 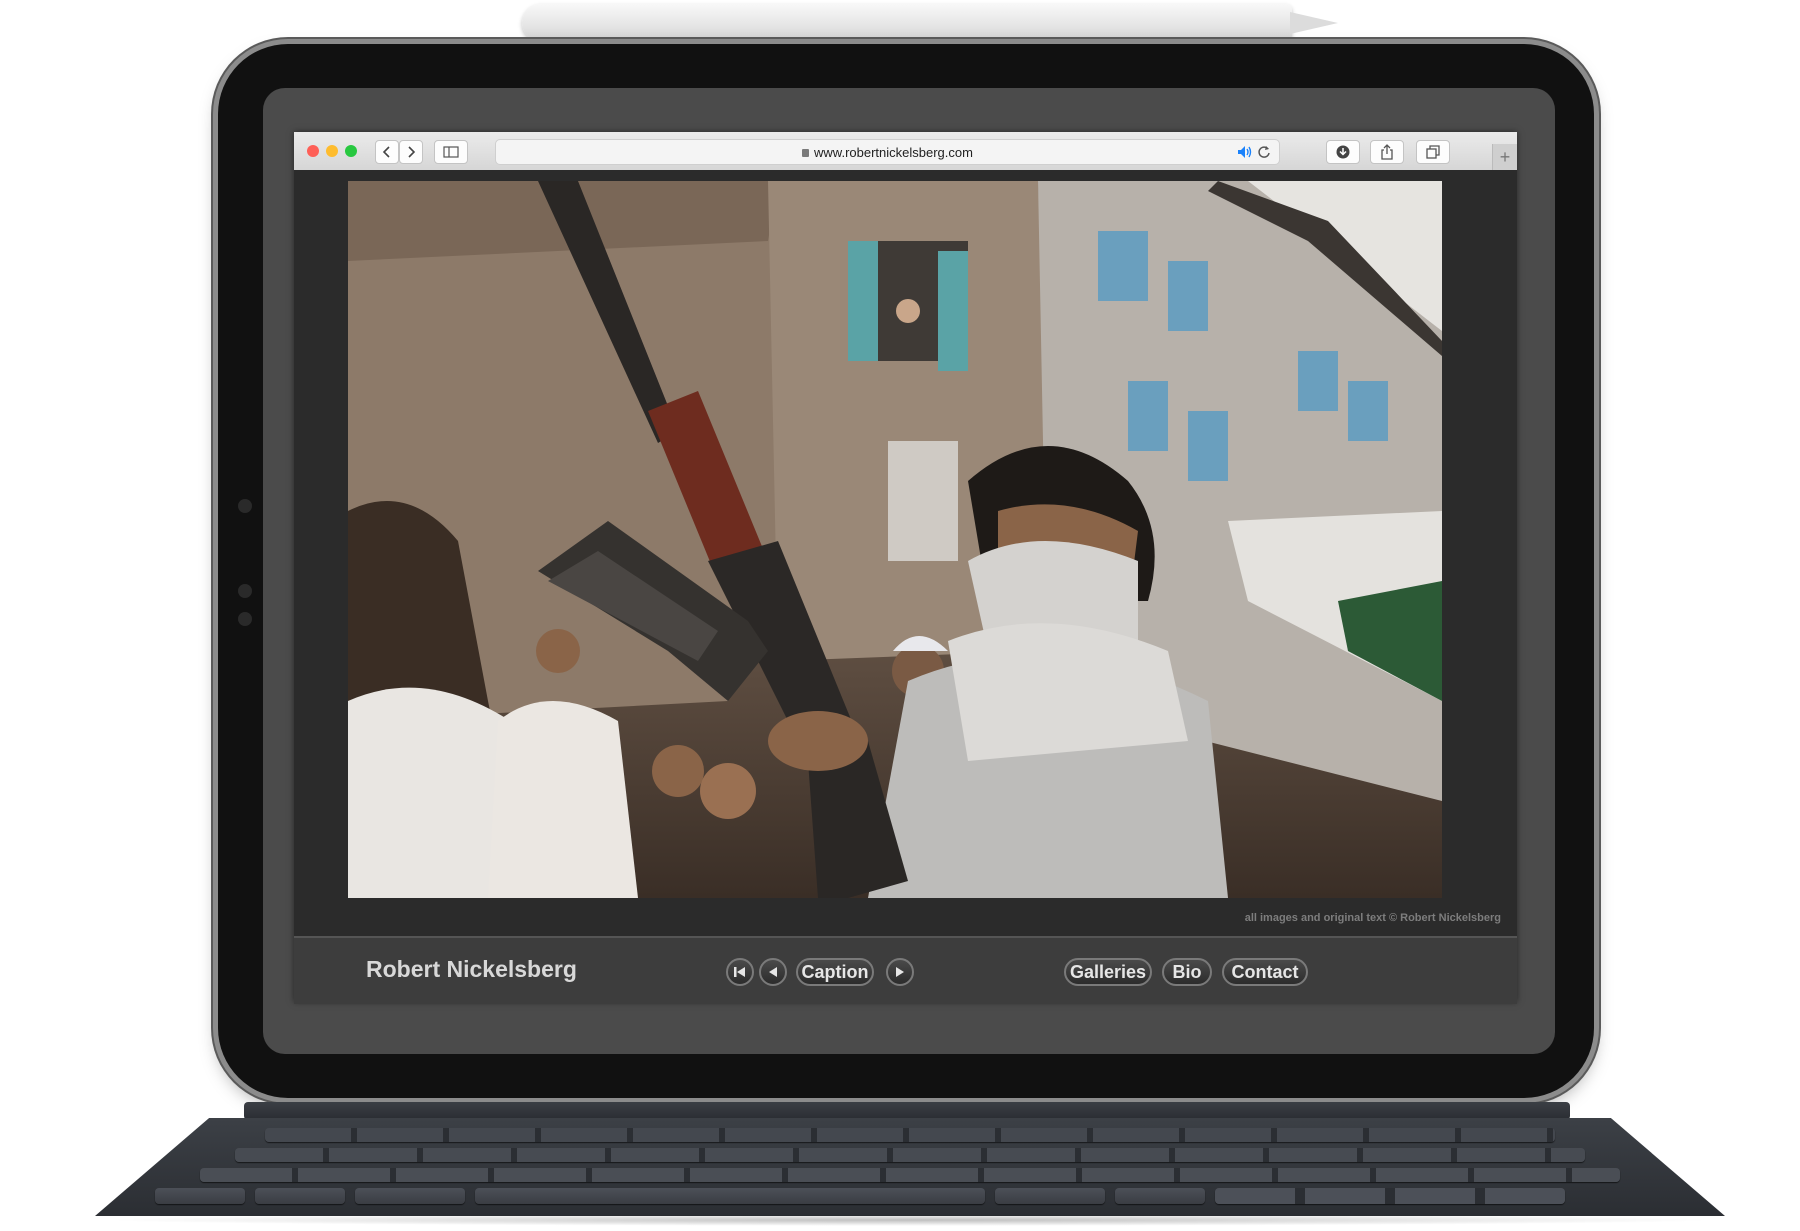 I want to click on browser-toolbar: www.robertnickelsberg.com +, so click(x=905, y=151).